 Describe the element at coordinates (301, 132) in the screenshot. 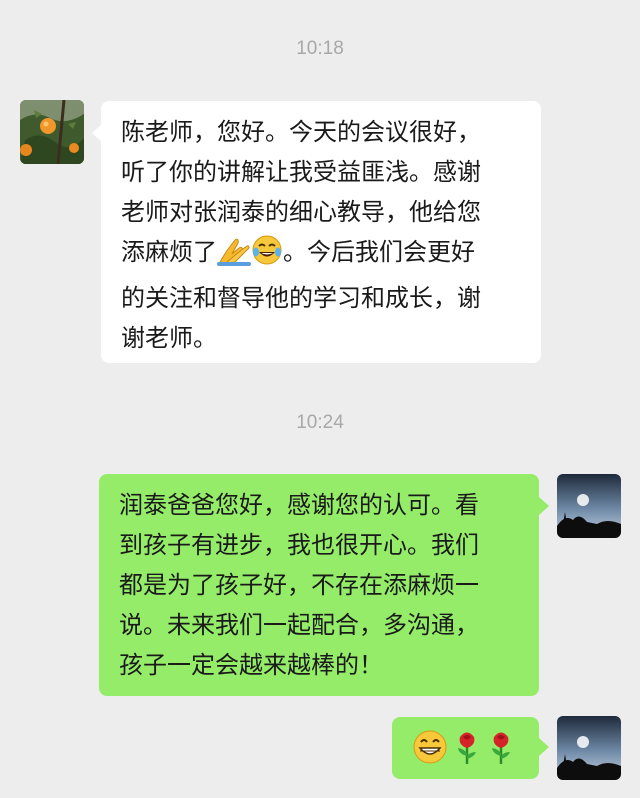

I see `message-text: 陈老师，您好。今天的会议很好，` at that location.